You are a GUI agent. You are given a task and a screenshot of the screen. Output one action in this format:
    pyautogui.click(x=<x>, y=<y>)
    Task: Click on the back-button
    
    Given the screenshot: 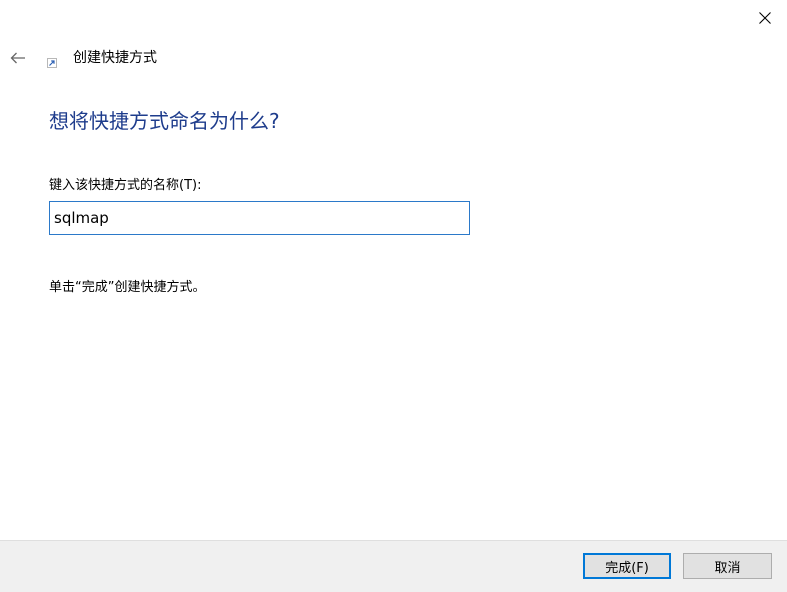 What is the action you would take?
    pyautogui.click(x=18, y=58)
    